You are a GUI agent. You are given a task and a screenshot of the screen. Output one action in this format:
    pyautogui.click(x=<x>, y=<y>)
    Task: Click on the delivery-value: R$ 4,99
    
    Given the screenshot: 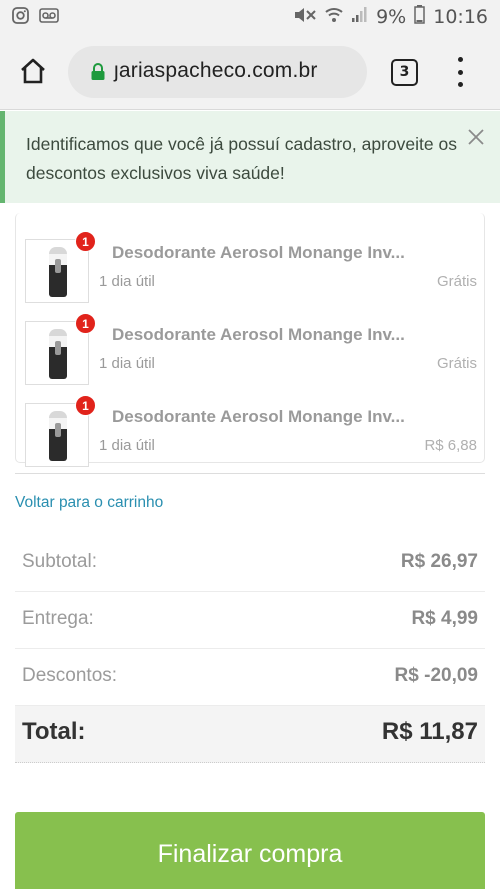 What is the action you would take?
    pyautogui.click(x=444, y=618)
    